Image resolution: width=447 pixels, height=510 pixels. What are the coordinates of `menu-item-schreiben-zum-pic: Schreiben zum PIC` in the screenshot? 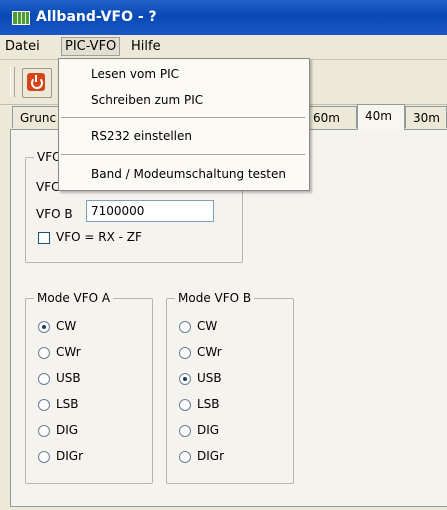 It's located at (184, 100).